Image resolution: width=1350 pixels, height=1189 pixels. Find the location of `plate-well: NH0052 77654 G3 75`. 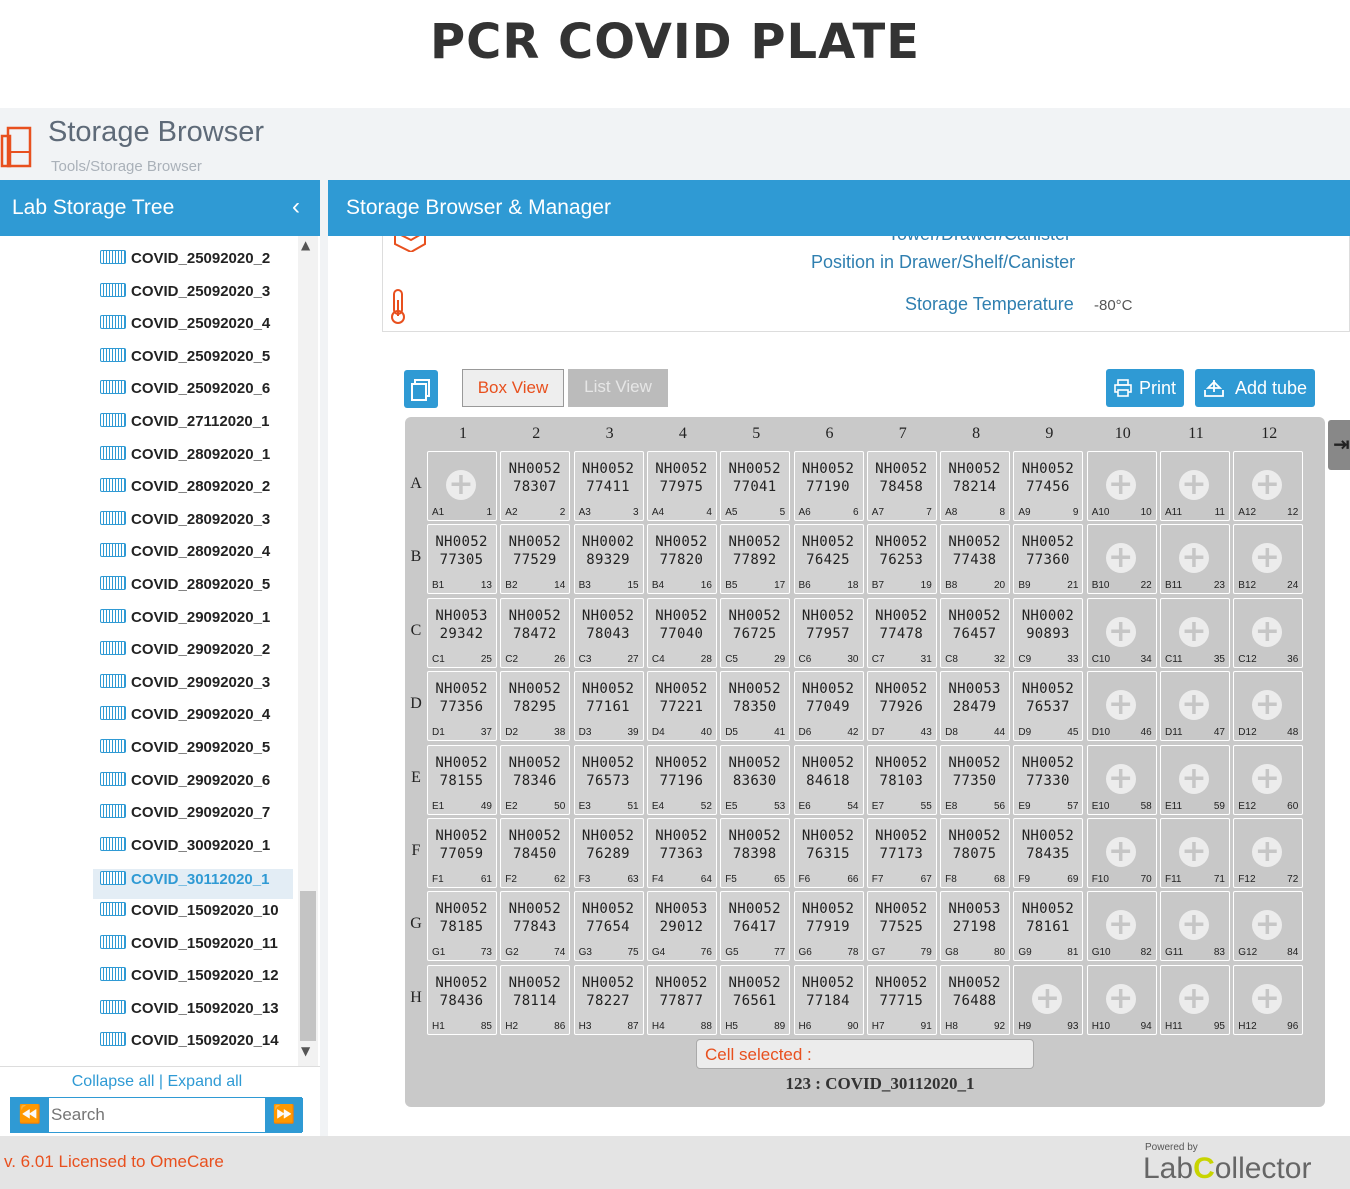

plate-well: NH0052 77654 G3 75 is located at coordinates (608, 926).